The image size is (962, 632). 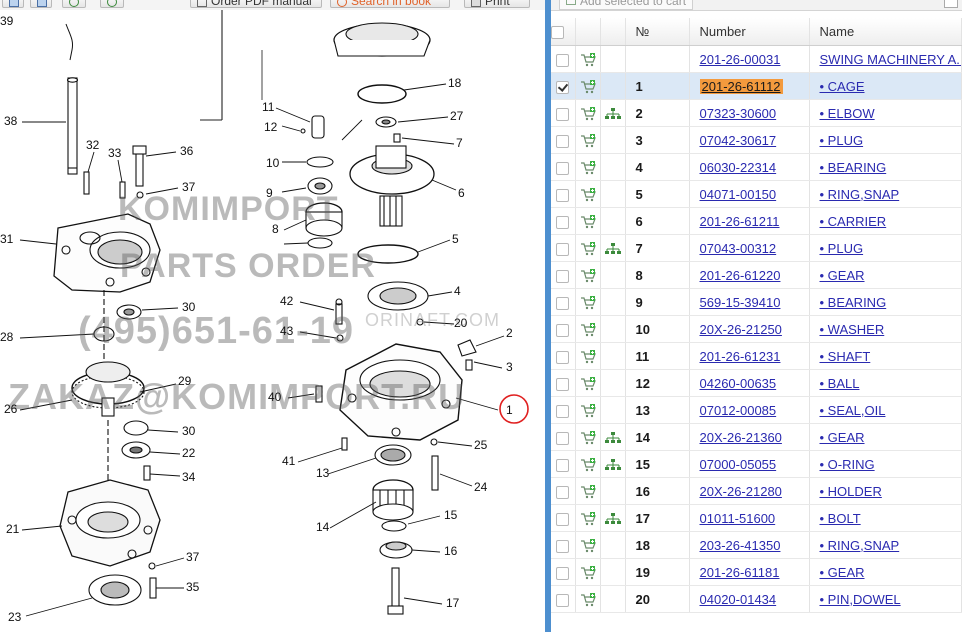 What do you see at coordinates (756, 356) in the screenshot?
I see `table-row: 11 201-26-61231 • SHAFT` at bounding box center [756, 356].